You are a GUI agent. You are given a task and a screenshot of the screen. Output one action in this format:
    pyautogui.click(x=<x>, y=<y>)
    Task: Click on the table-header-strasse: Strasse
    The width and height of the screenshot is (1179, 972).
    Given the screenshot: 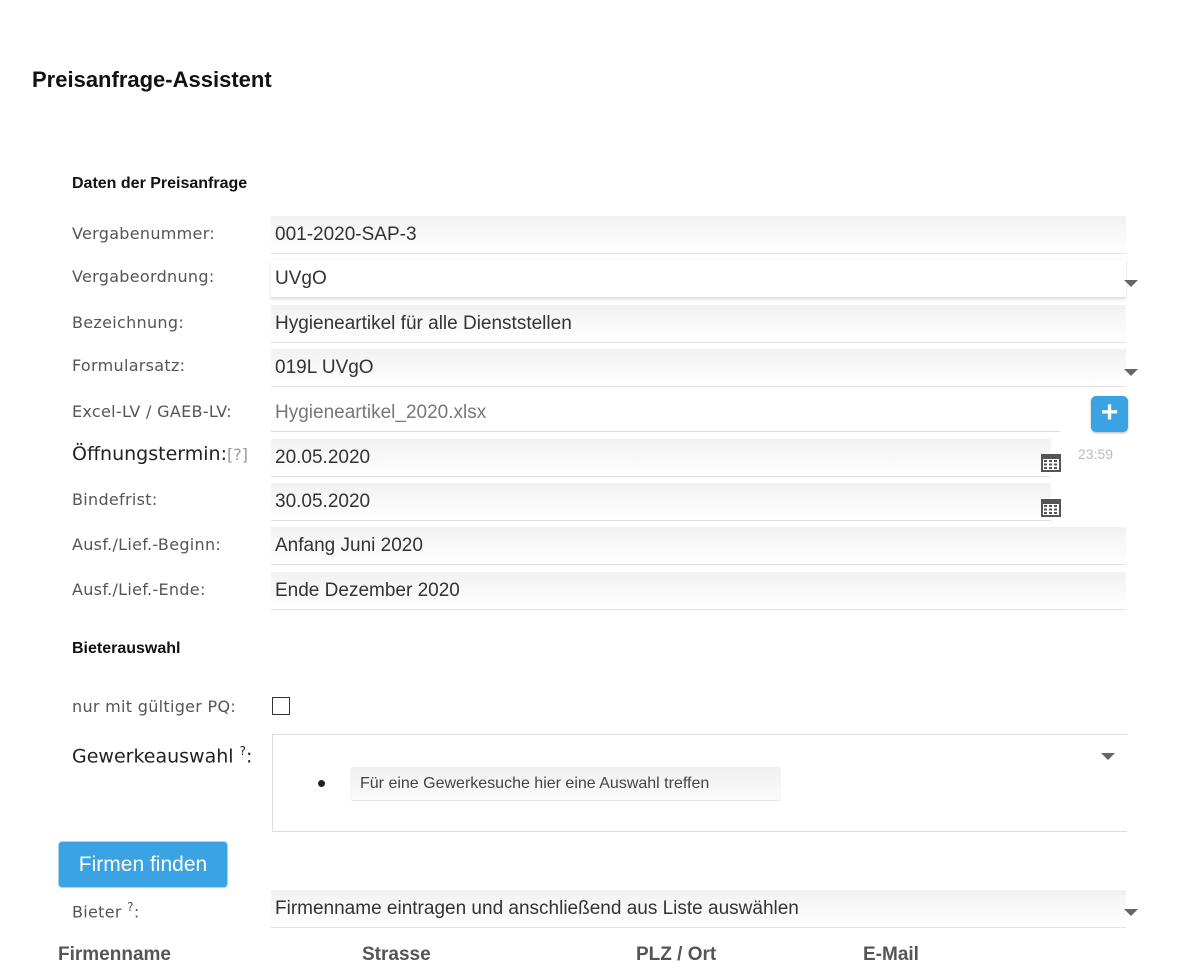 What is the action you would take?
    pyautogui.click(x=396, y=954)
    